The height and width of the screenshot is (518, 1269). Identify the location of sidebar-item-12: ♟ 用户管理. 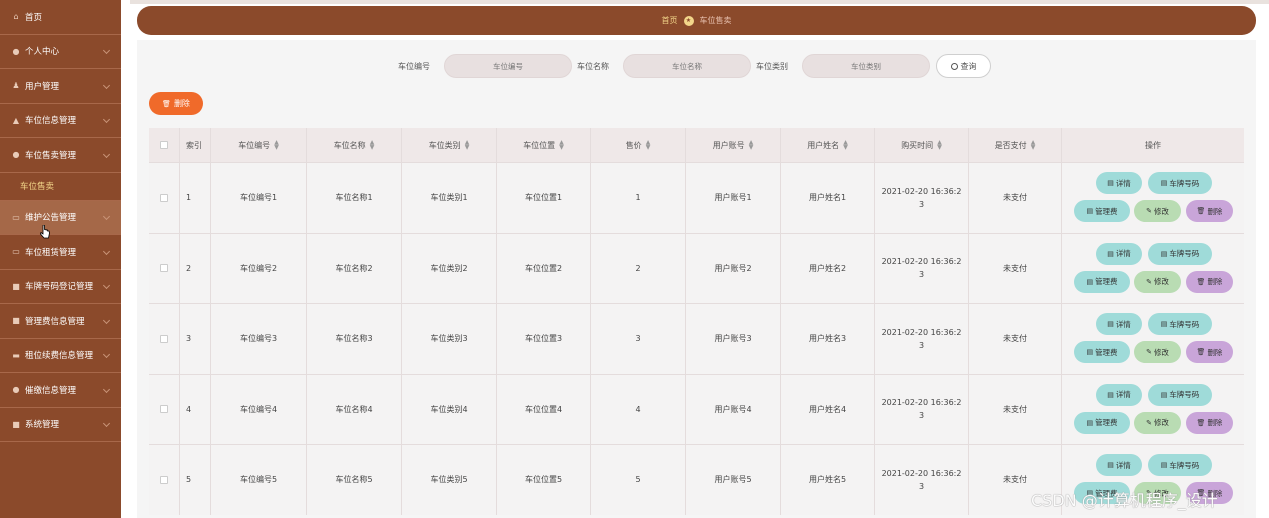
(60, 86).